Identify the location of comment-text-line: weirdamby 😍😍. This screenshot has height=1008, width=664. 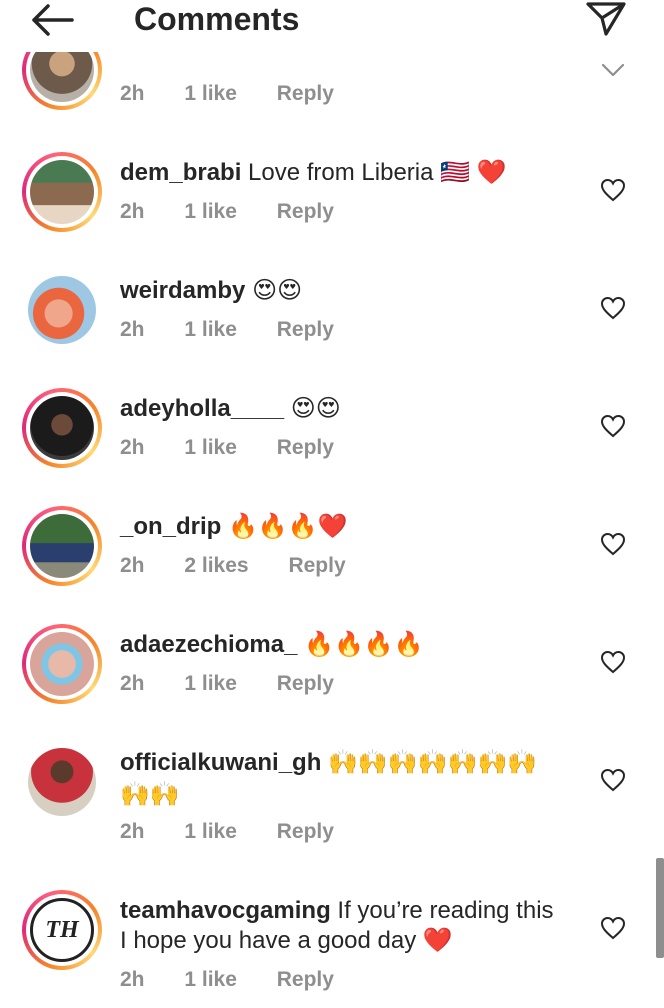
(211, 291).